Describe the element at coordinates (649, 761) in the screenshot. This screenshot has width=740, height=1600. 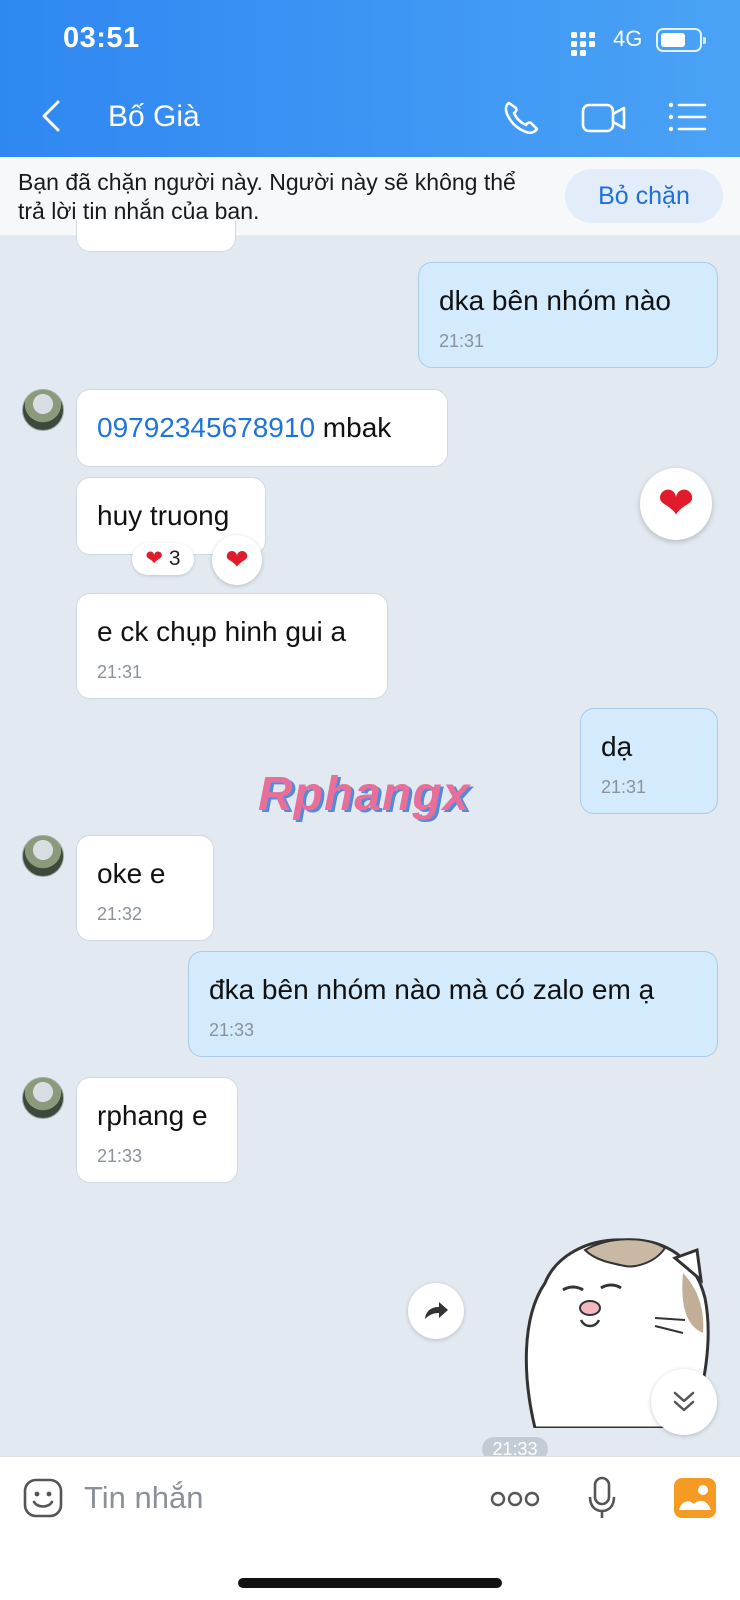
I see `message-bubble-outgoing: dạ 21:31` at that location.